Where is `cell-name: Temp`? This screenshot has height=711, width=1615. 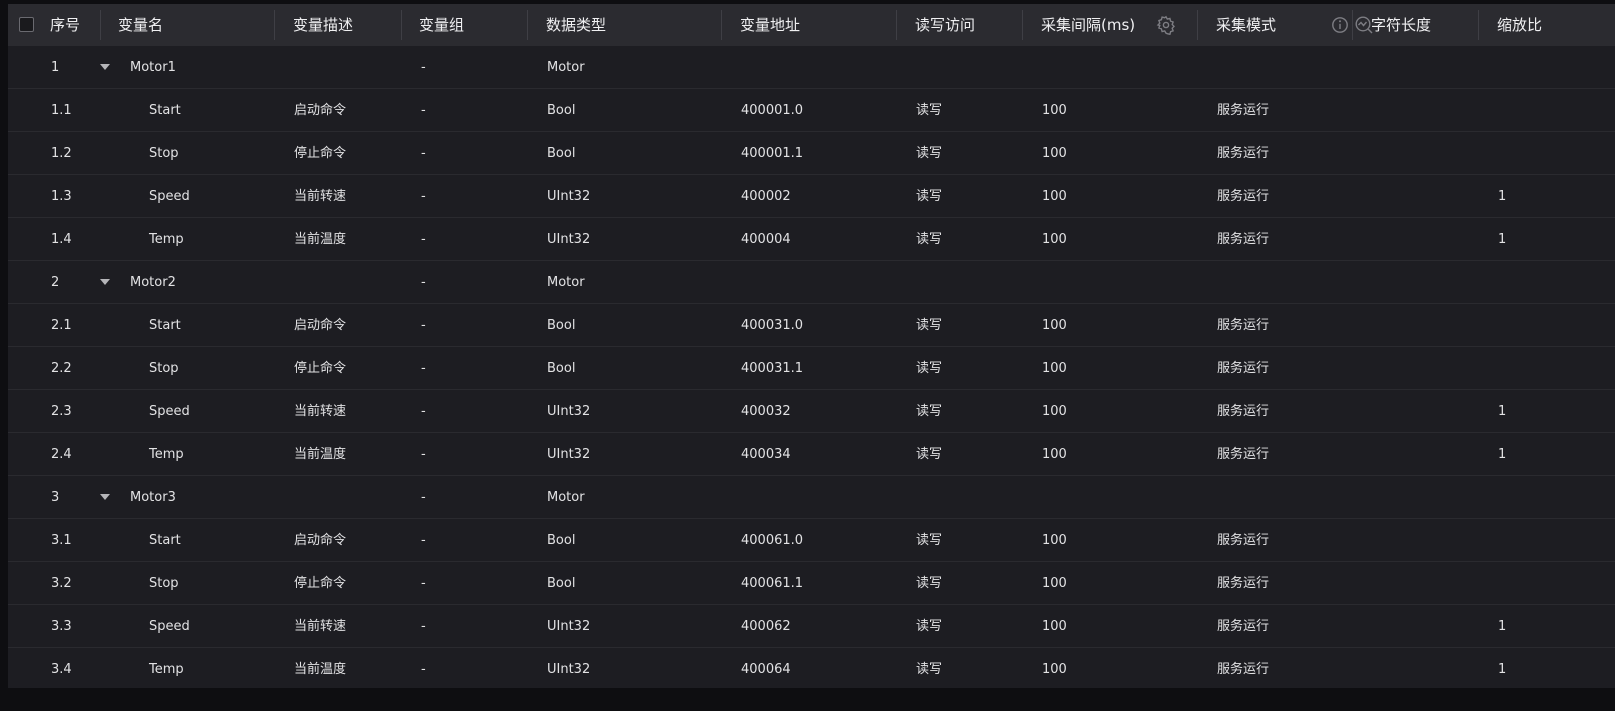
cell-name: Temp is located at coordinates (166, 454).